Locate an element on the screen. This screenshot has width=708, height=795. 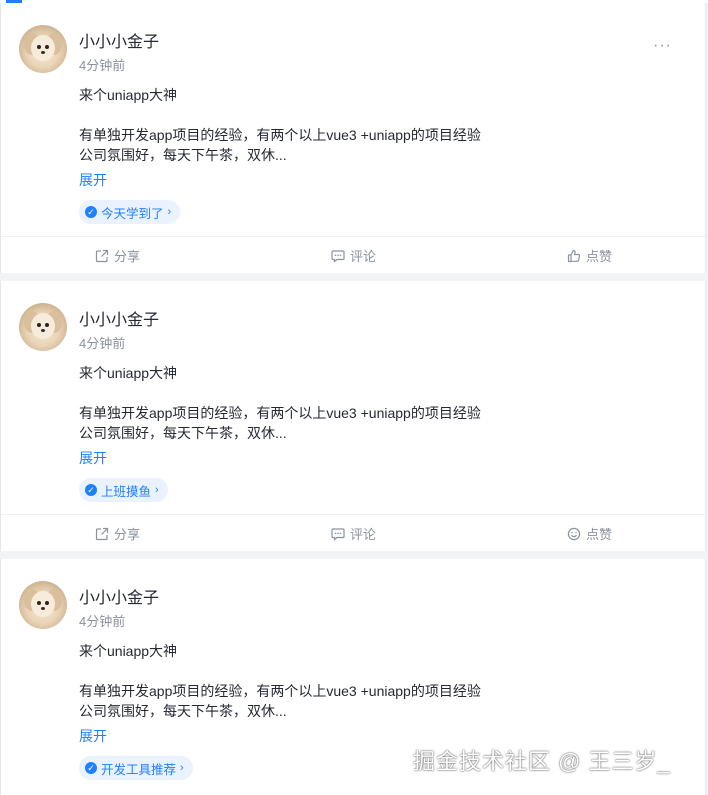
thumbs-up-icon is located at coordinates (574, 255).